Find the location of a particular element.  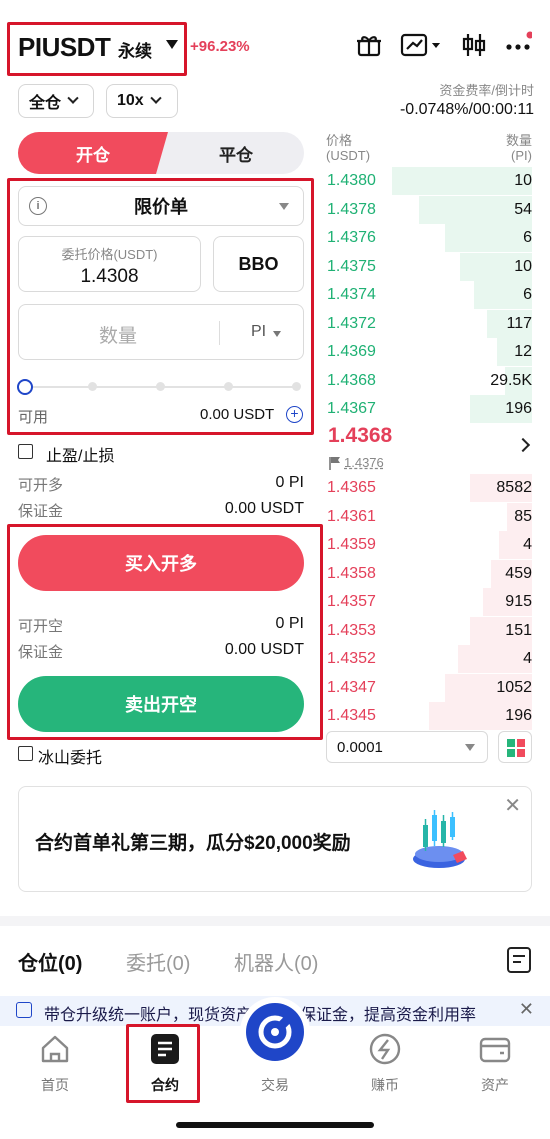

ask-row: 1.4375 10 is located at coordinates (429, 266).